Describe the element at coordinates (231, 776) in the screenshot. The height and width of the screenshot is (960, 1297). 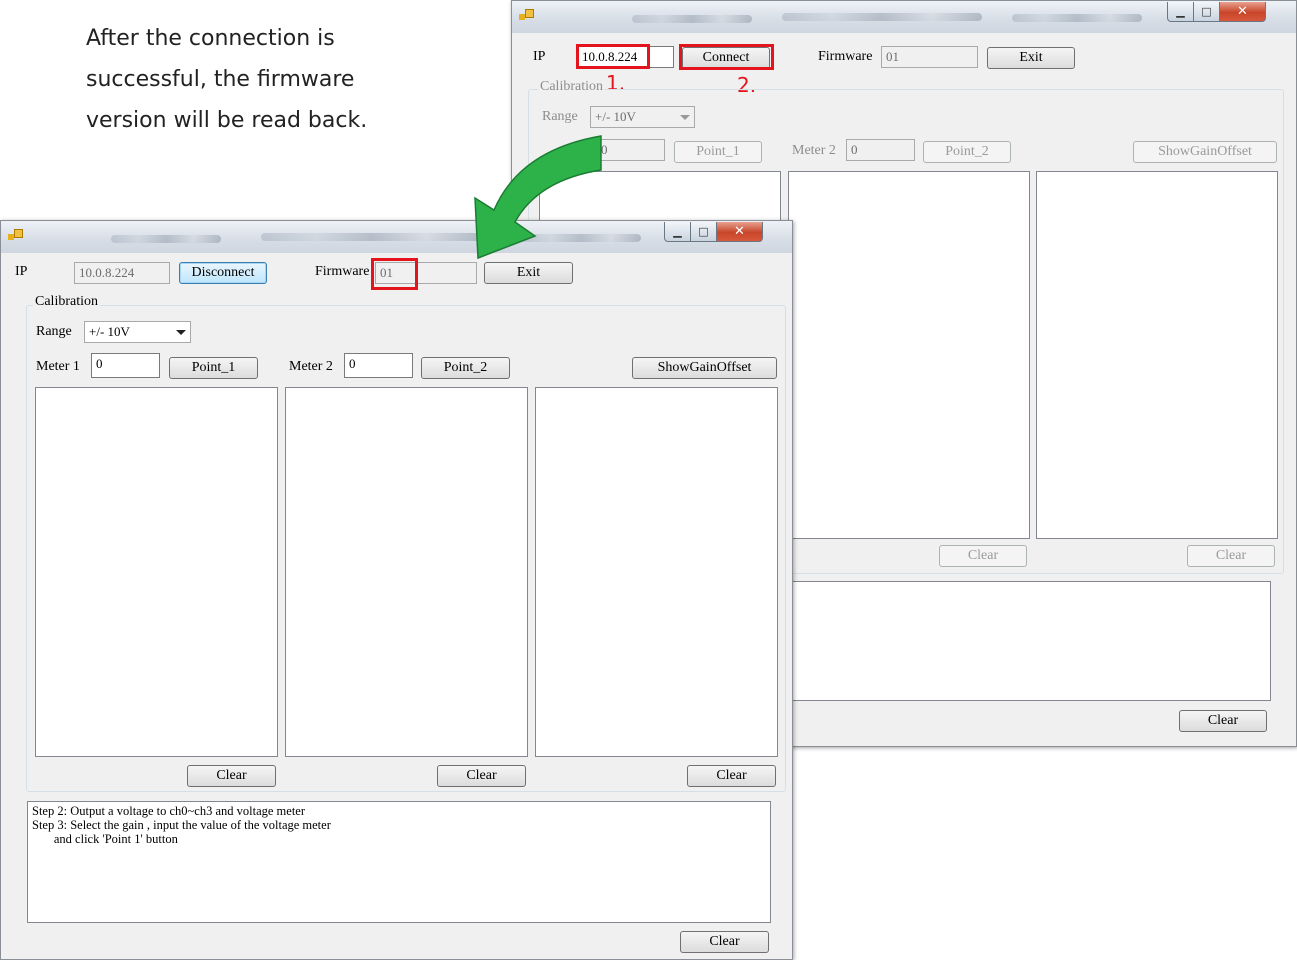
I see `clear-button-panel-1: Clear` at that location.